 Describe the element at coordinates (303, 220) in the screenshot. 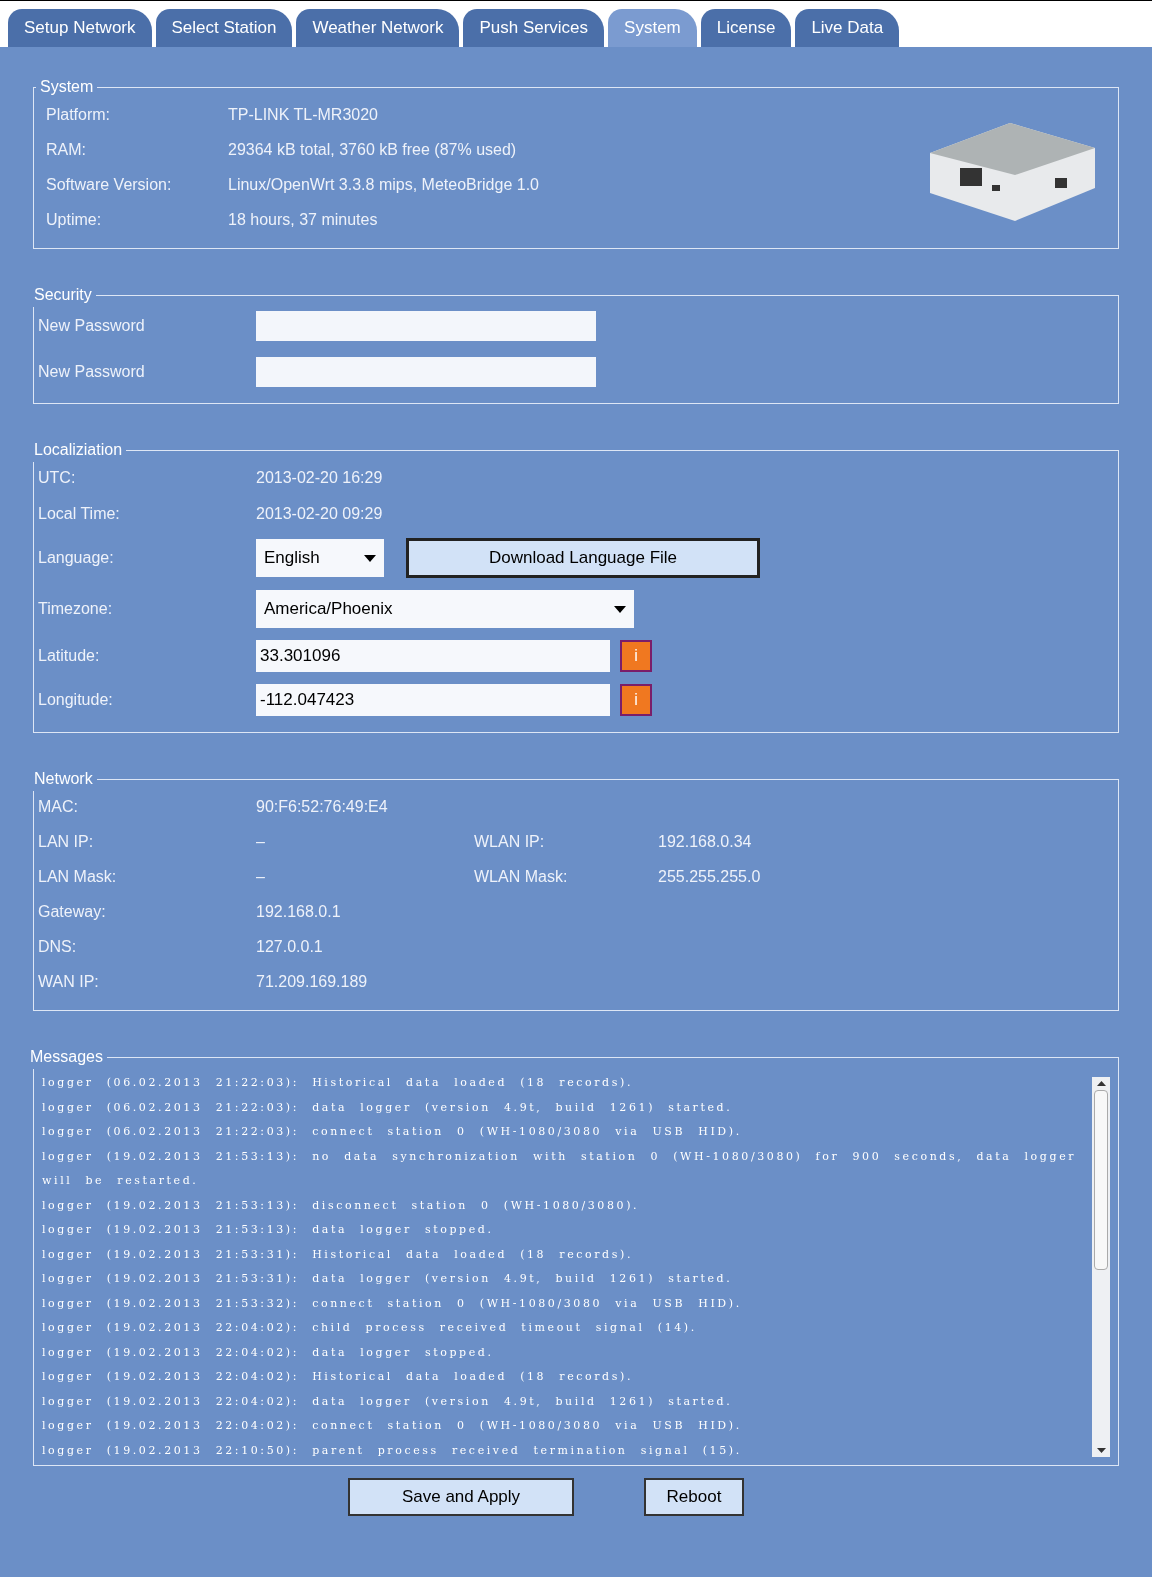

I see `field-value: 18 hours, 37 minutes` at that location.